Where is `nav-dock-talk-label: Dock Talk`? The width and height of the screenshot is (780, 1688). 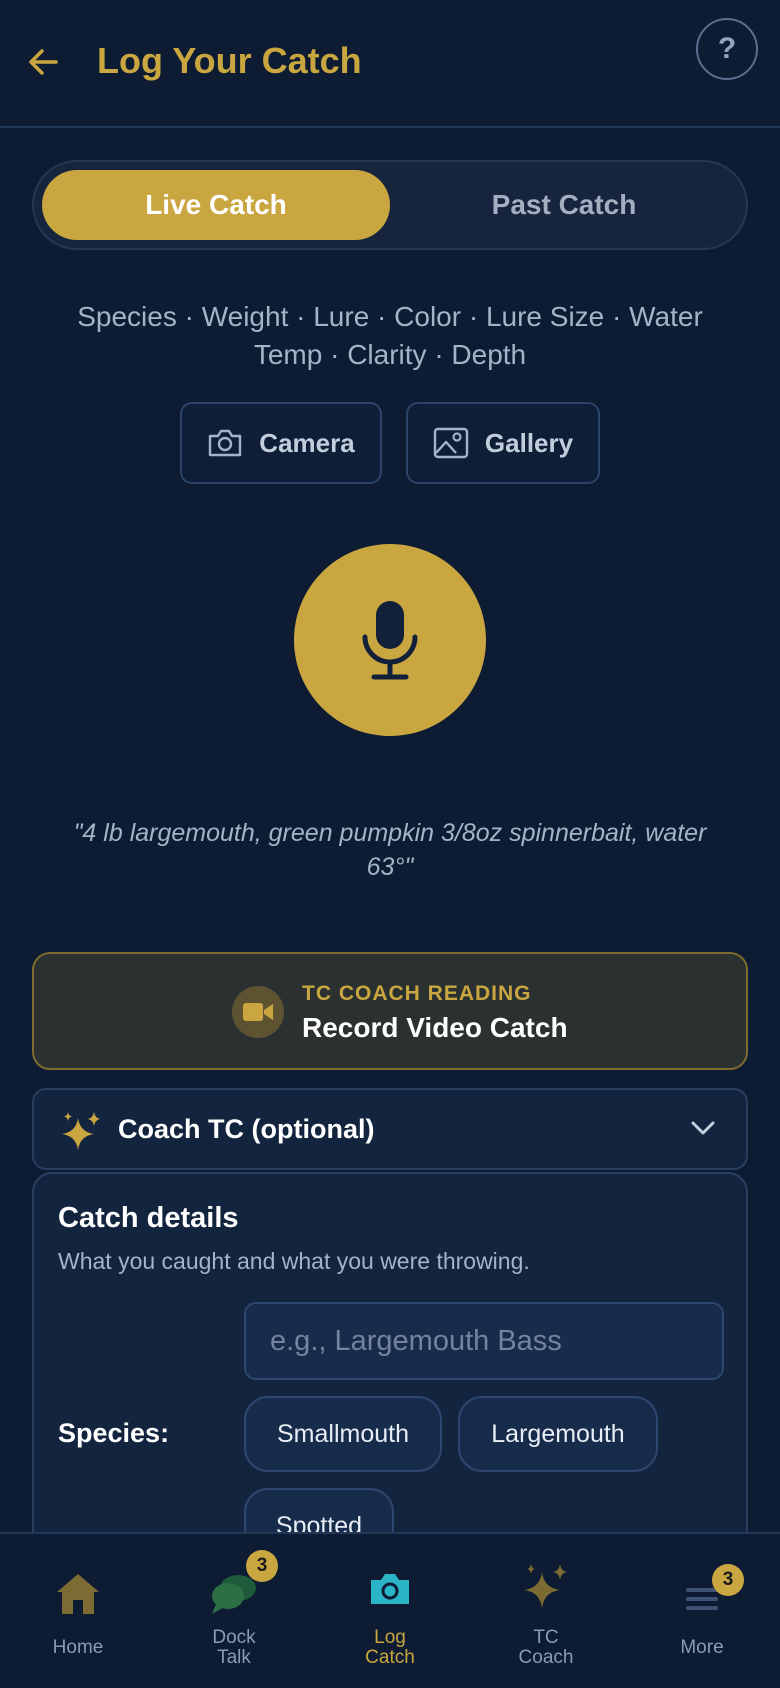 nav-dock-talk-label: Dock Talk is located at coordinates (234, 1647).